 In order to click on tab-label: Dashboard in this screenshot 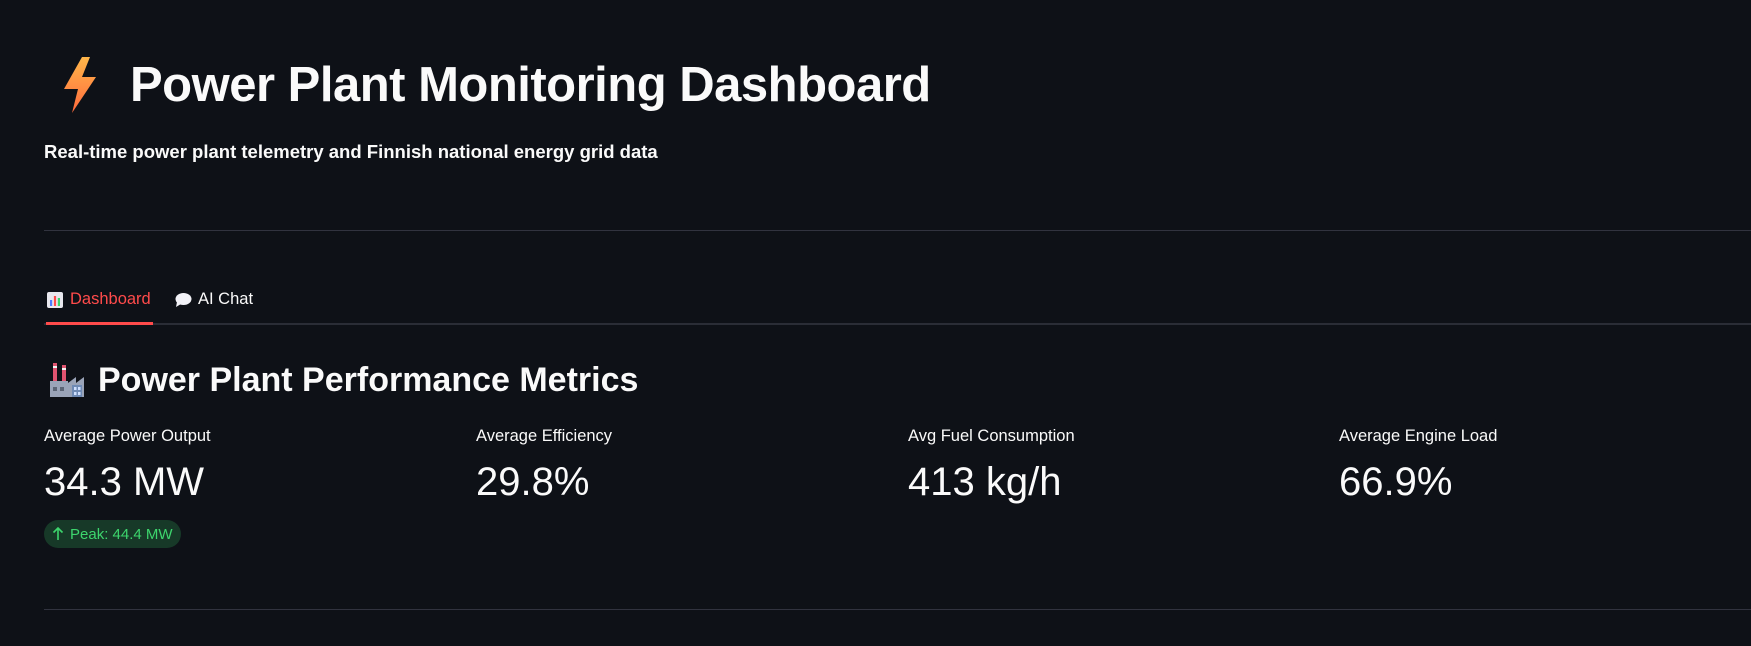, I will do `click(110, 299)`.